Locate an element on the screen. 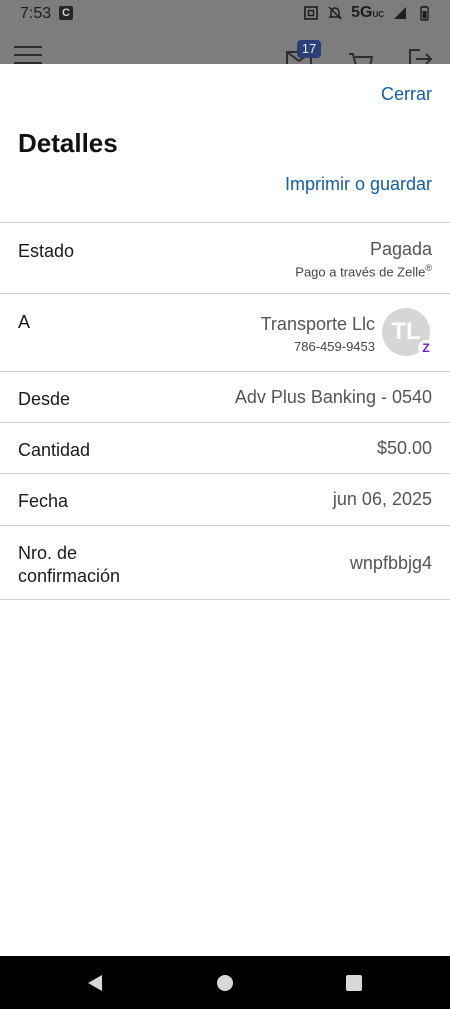 The image size is (450, 1009). confirmation-label-line1: Nro. de is located at coordinates (48, 553).